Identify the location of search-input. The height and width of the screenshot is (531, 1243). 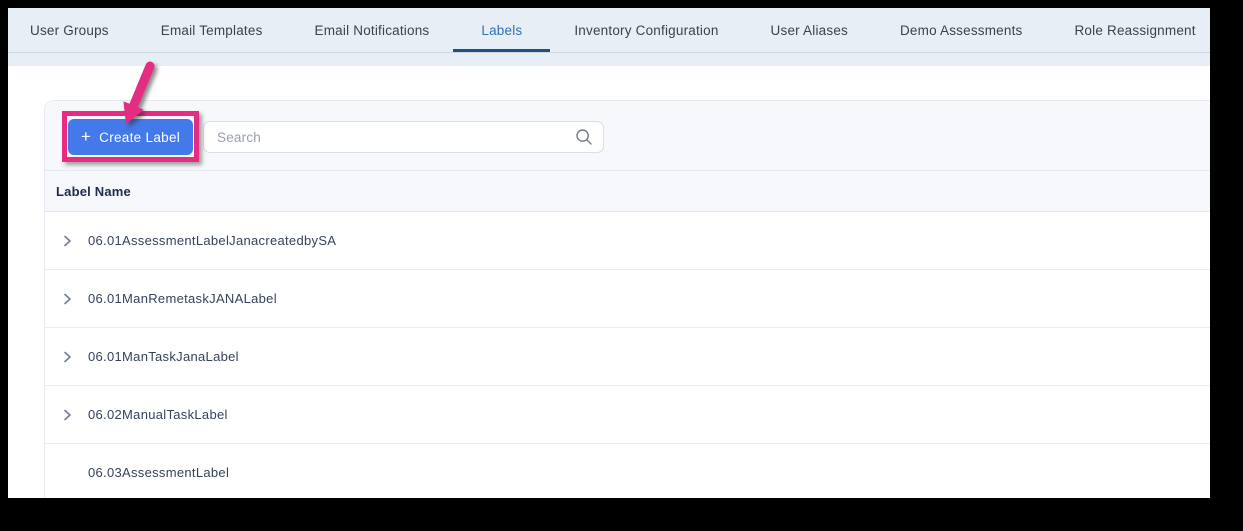
(403, 137).